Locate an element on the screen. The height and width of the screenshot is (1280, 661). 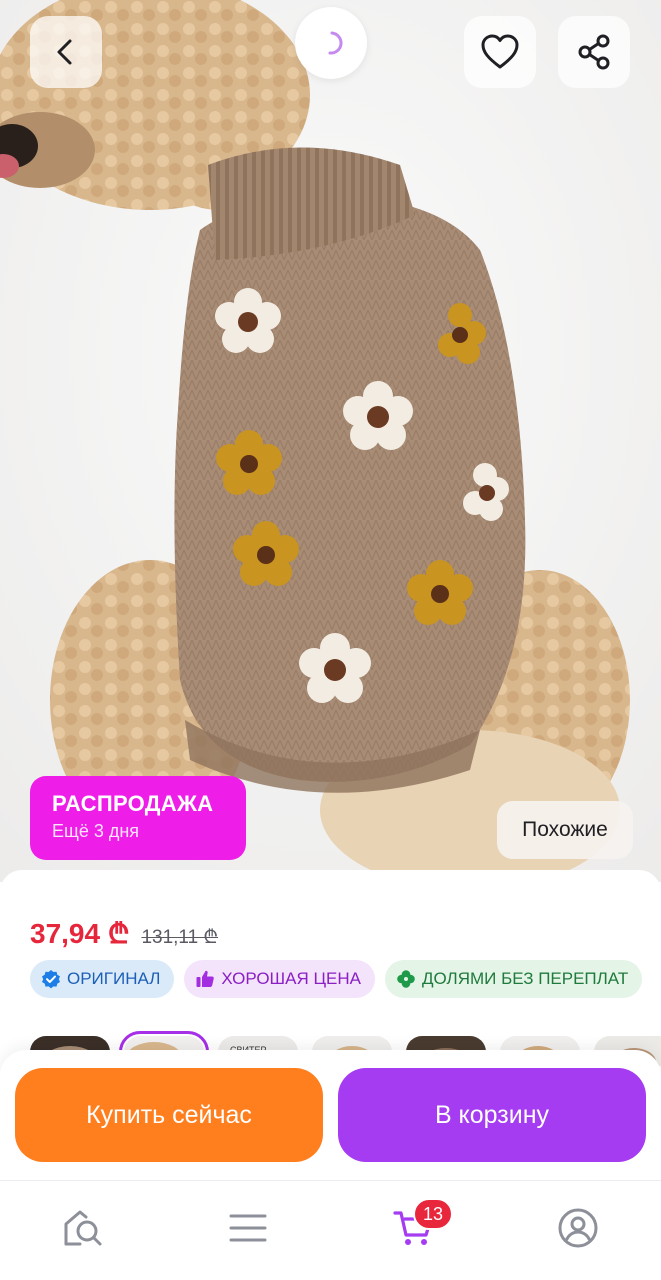
loading-indicator is located at coordinates (331, 43).